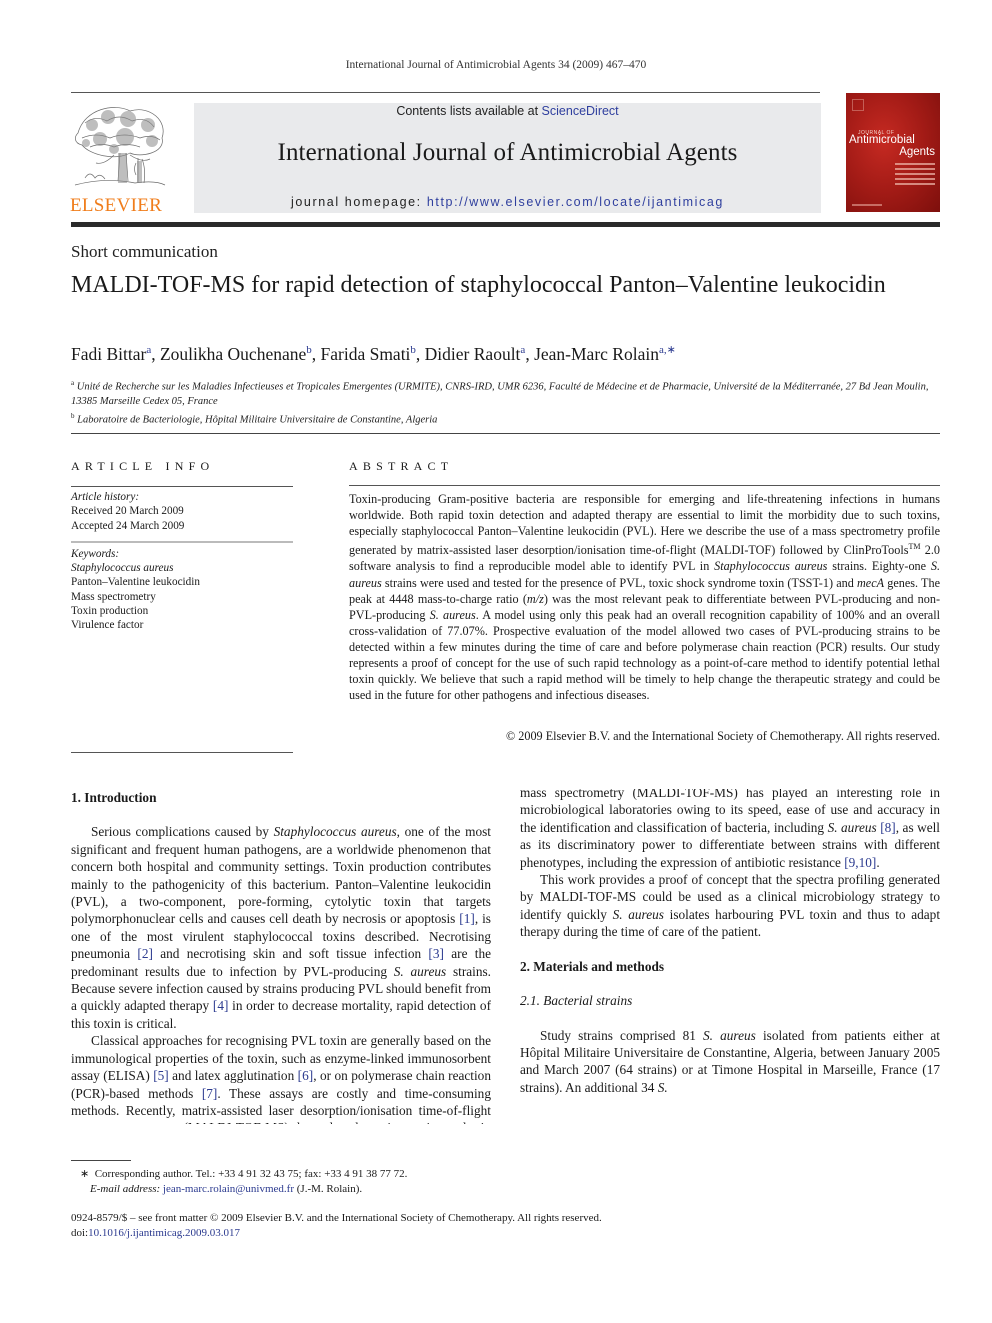 This screenshot has height=1323, width=992. I want to click on doi-link: 10.1016/j.ijantimicag.2009.03.017, so click(164, 1233).